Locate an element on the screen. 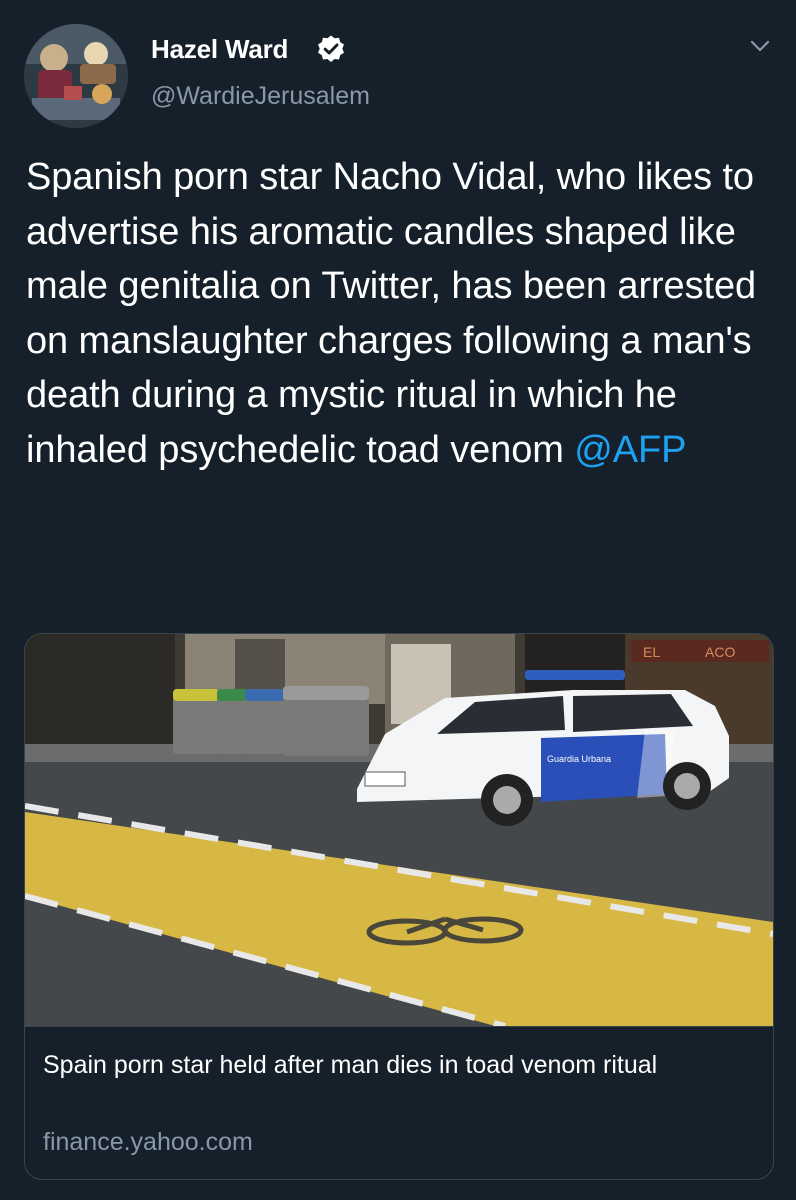  card-divider is located at coordinates (399, 1026).